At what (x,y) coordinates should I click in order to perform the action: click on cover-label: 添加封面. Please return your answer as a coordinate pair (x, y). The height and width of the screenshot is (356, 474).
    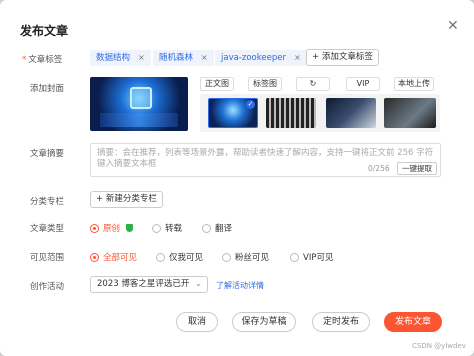
    Looking at the image, I should click on (47, 89).